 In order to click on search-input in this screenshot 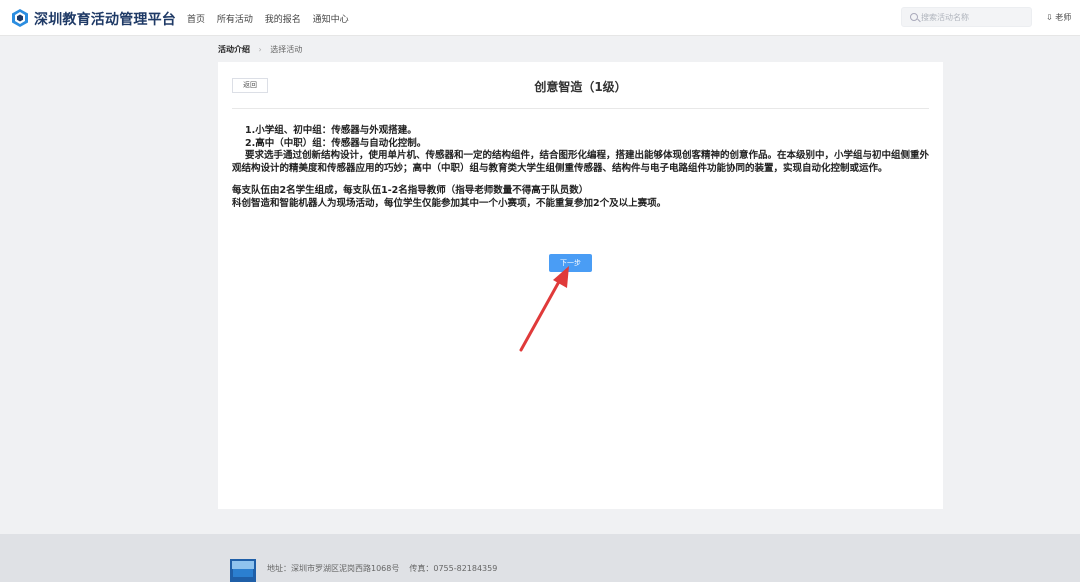, I will do `click(973, 17)`.